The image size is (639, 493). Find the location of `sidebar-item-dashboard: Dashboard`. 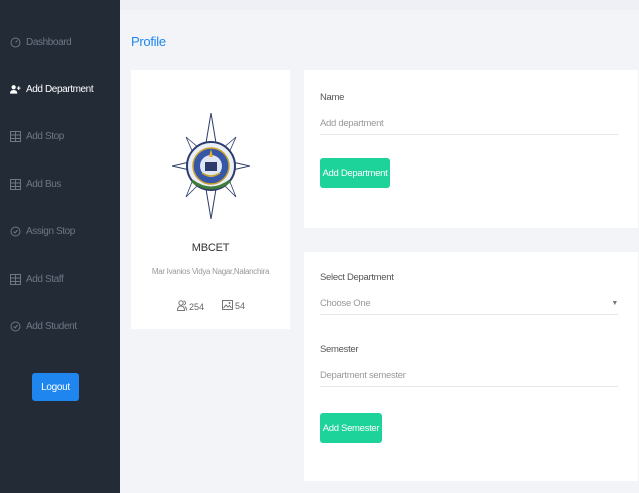

sidebar-item-dashboard: Dashboard is located at coordinates (41, 42).